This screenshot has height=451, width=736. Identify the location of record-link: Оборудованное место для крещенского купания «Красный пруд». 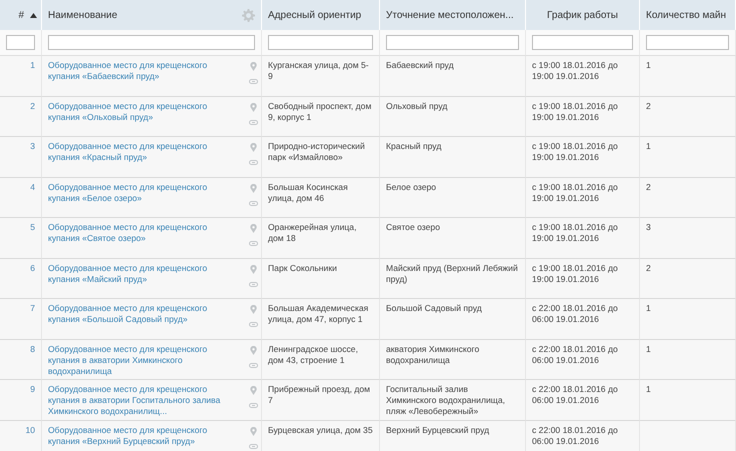
(137, 158).